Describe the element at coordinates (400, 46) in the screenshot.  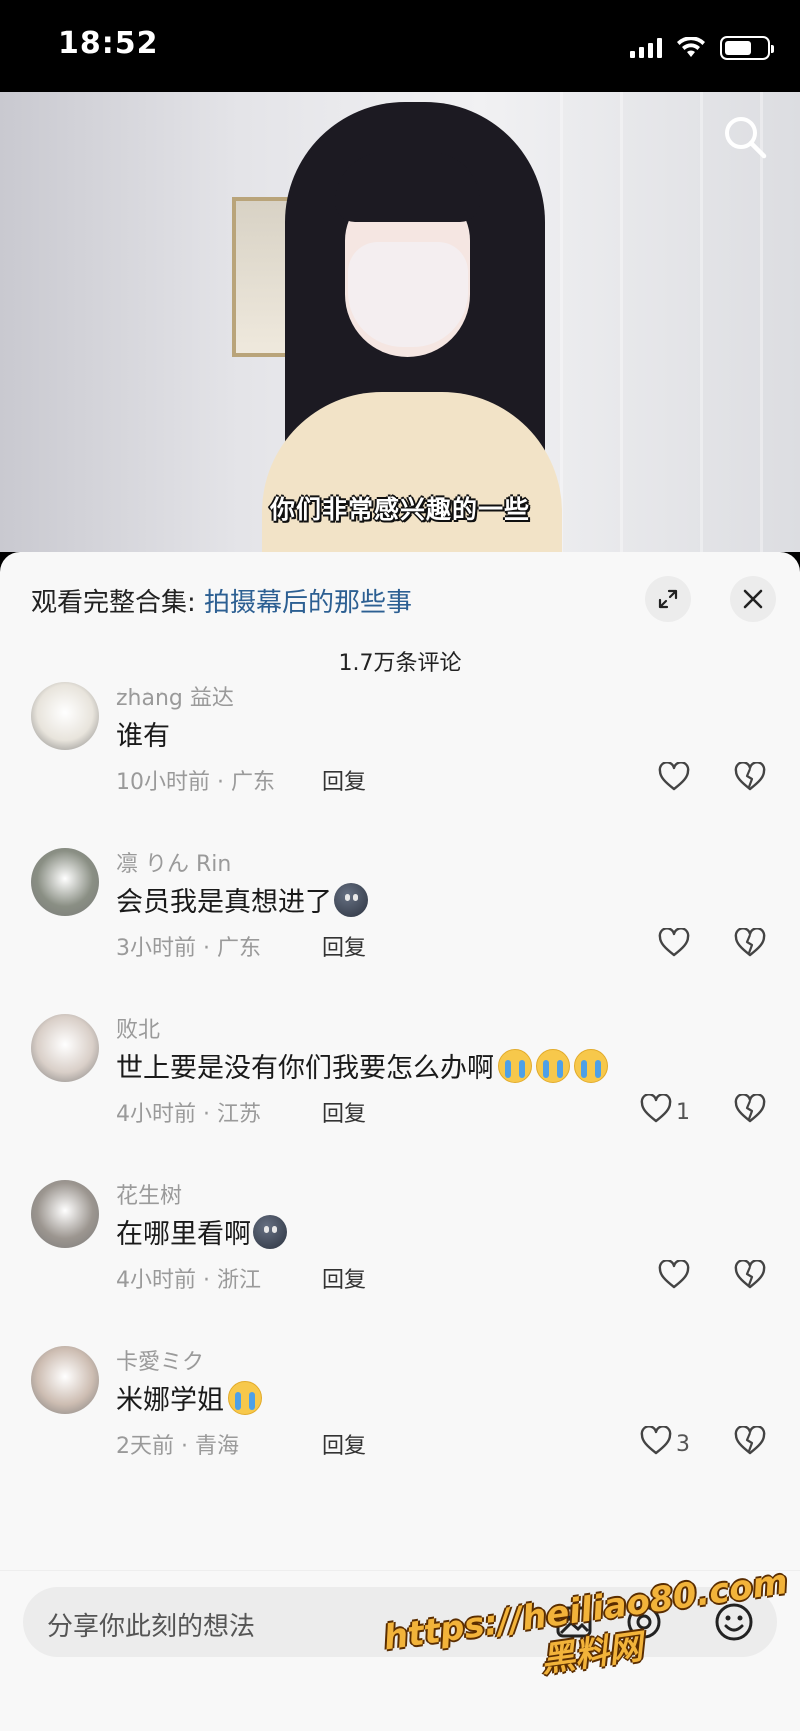
I see `status-bar: 18:52` at that location.